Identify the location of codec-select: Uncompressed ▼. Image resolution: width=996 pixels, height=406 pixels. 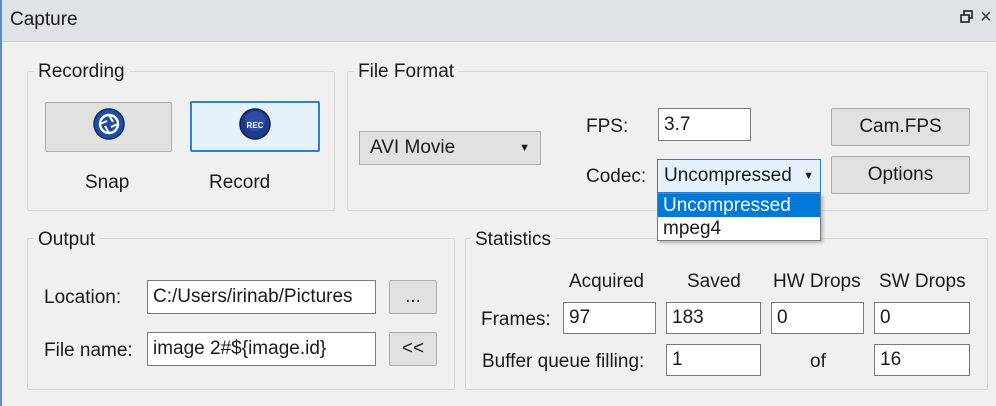
(739, 176).